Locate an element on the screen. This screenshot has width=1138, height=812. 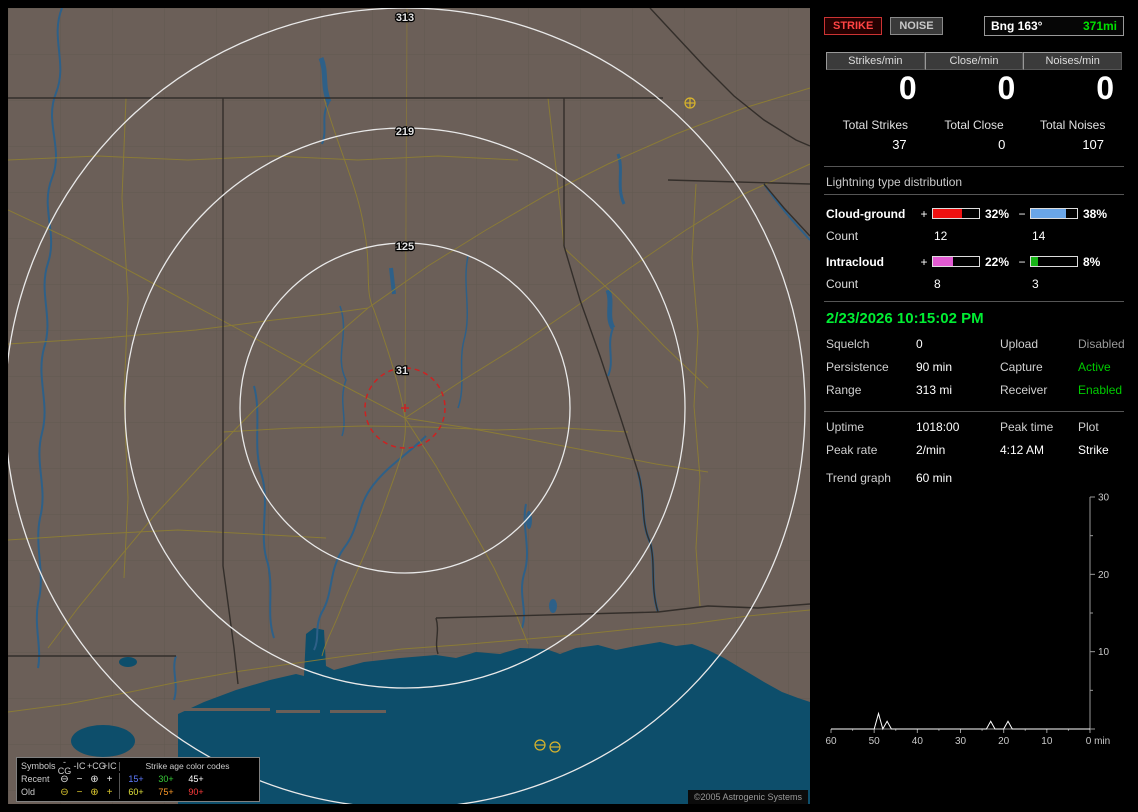
cg-plus-bar is located at coordinates (956, 214).